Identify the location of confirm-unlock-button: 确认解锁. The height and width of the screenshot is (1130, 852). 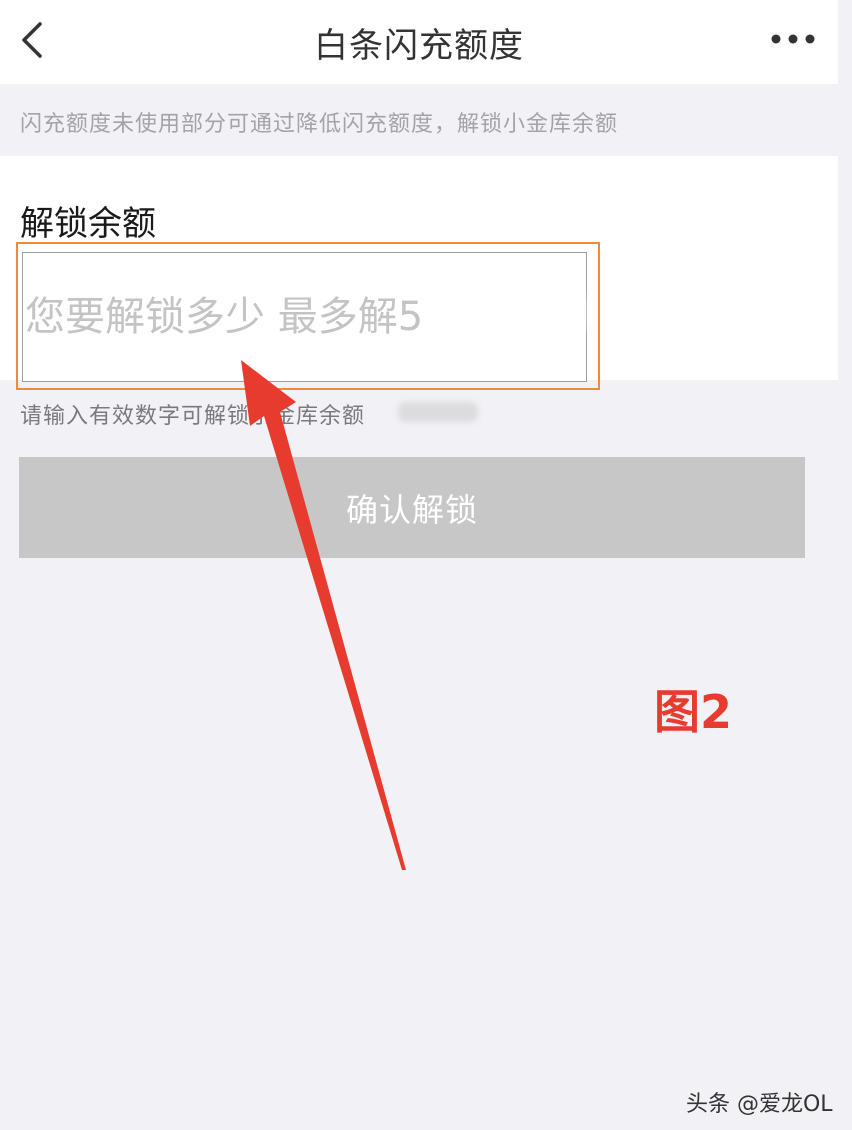
(412, 507).